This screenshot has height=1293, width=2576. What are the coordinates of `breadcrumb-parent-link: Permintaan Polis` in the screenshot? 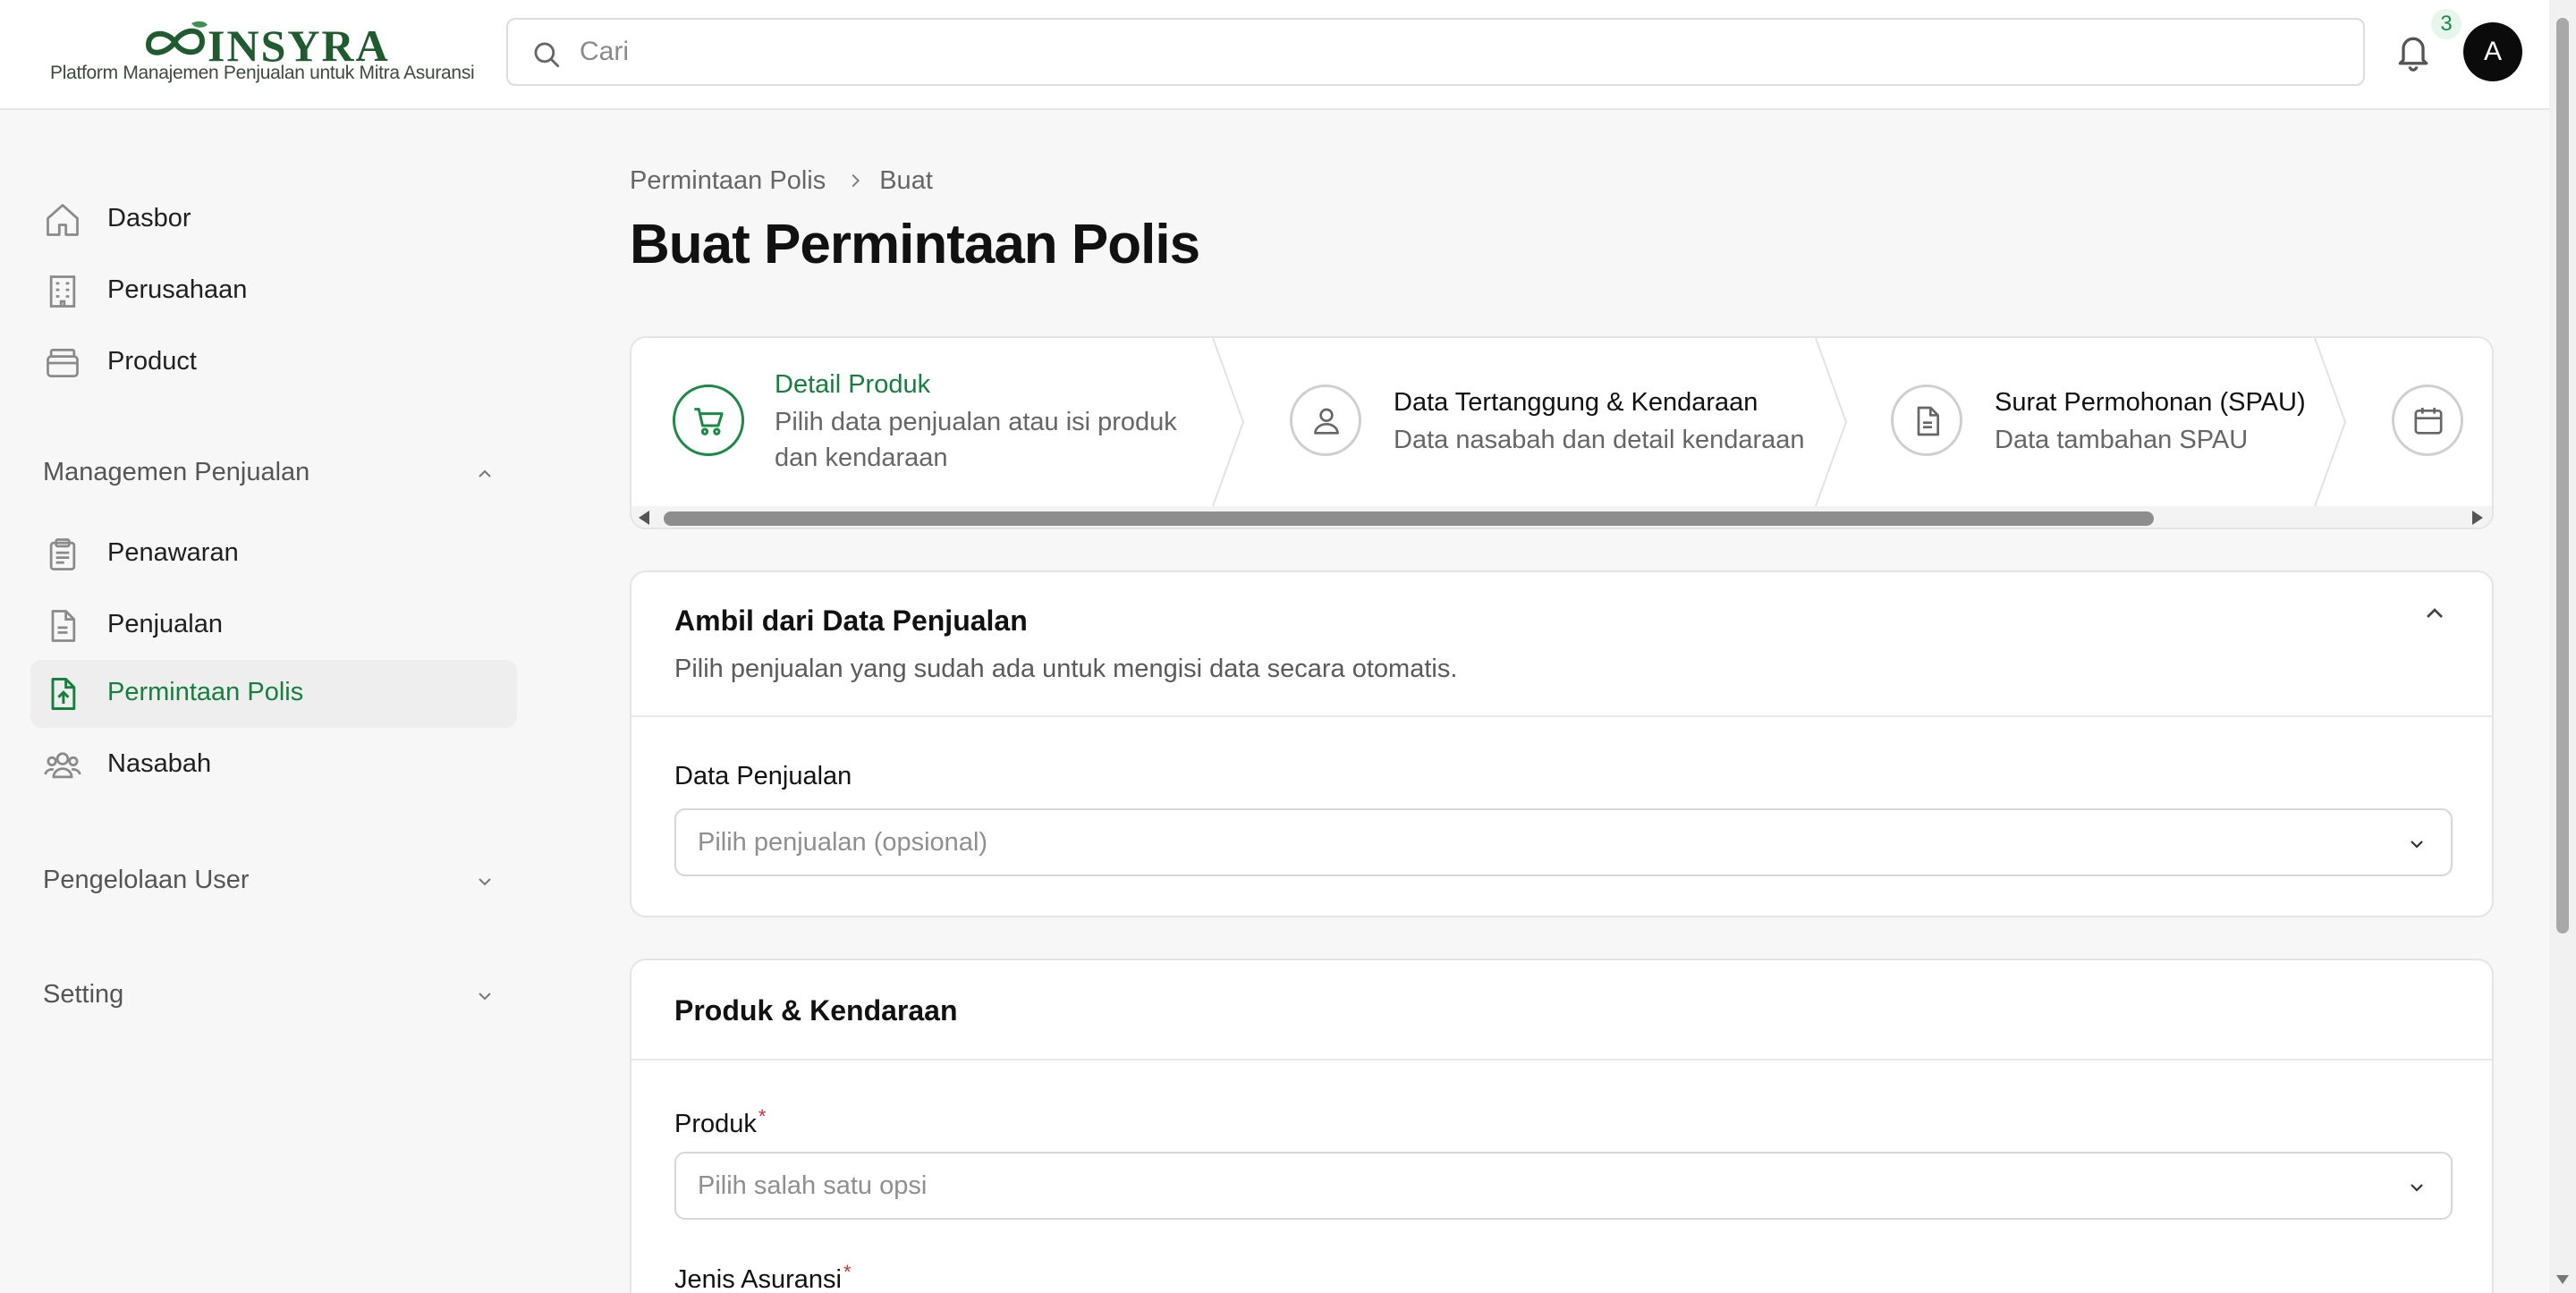 It's located at (728, 181).